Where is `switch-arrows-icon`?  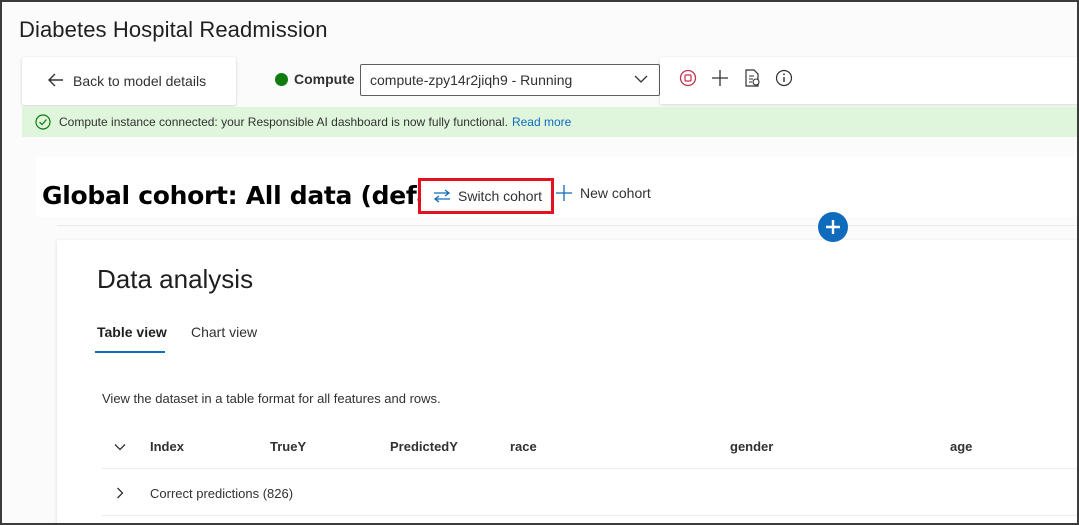 switch-arrows-icon is located at coordinates (442, 196).